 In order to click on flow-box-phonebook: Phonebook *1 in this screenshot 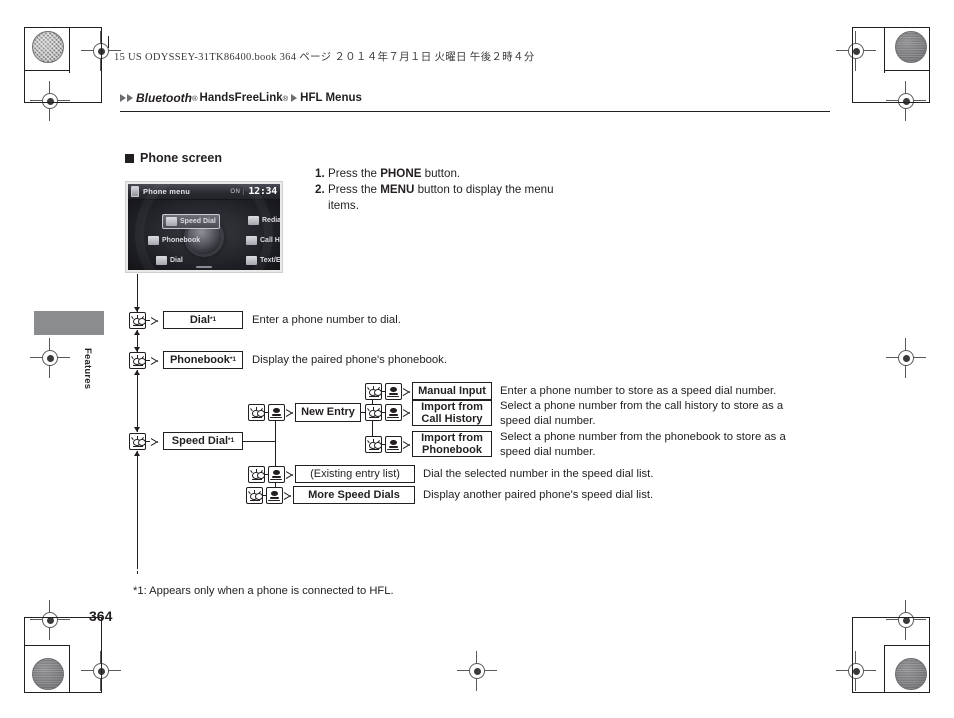, I will do `click(203, 360)`.